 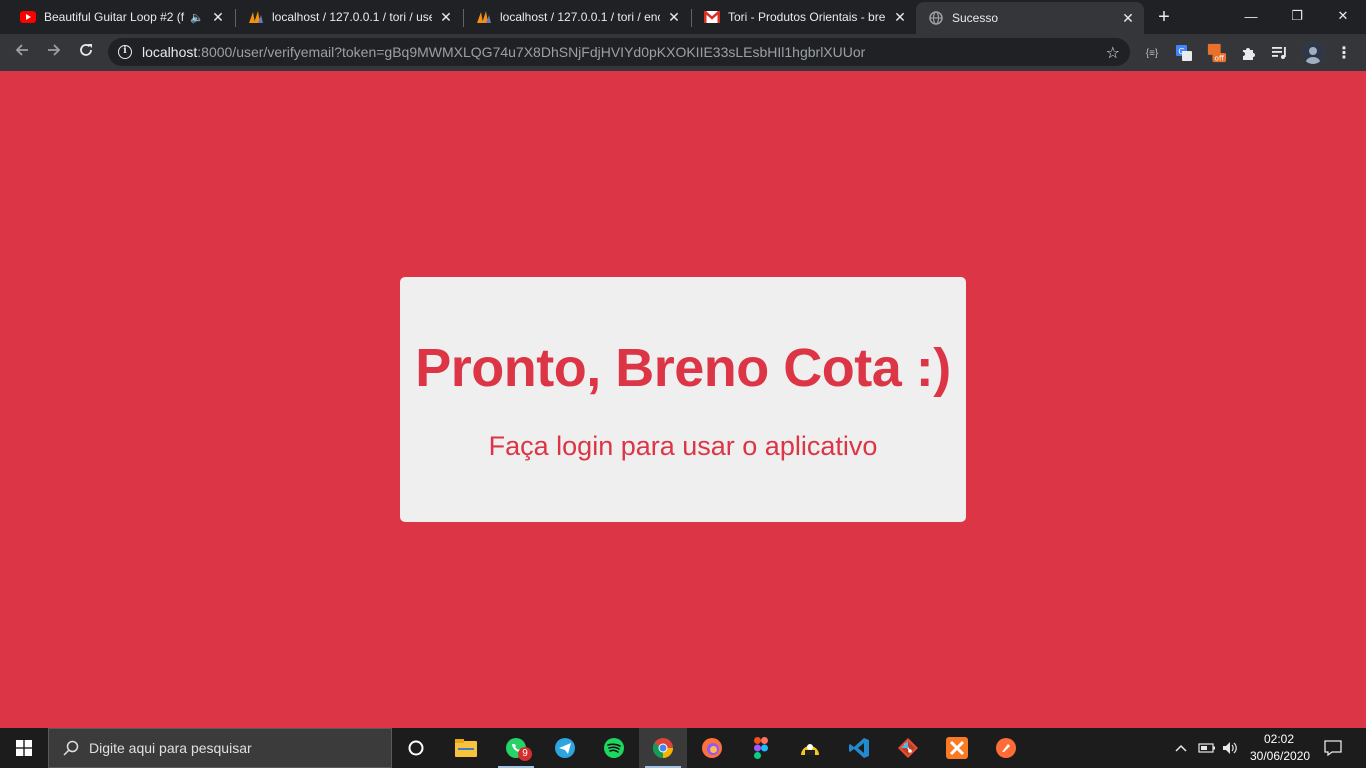 I want to click on volume-icon, so click(x=1231, y=748).